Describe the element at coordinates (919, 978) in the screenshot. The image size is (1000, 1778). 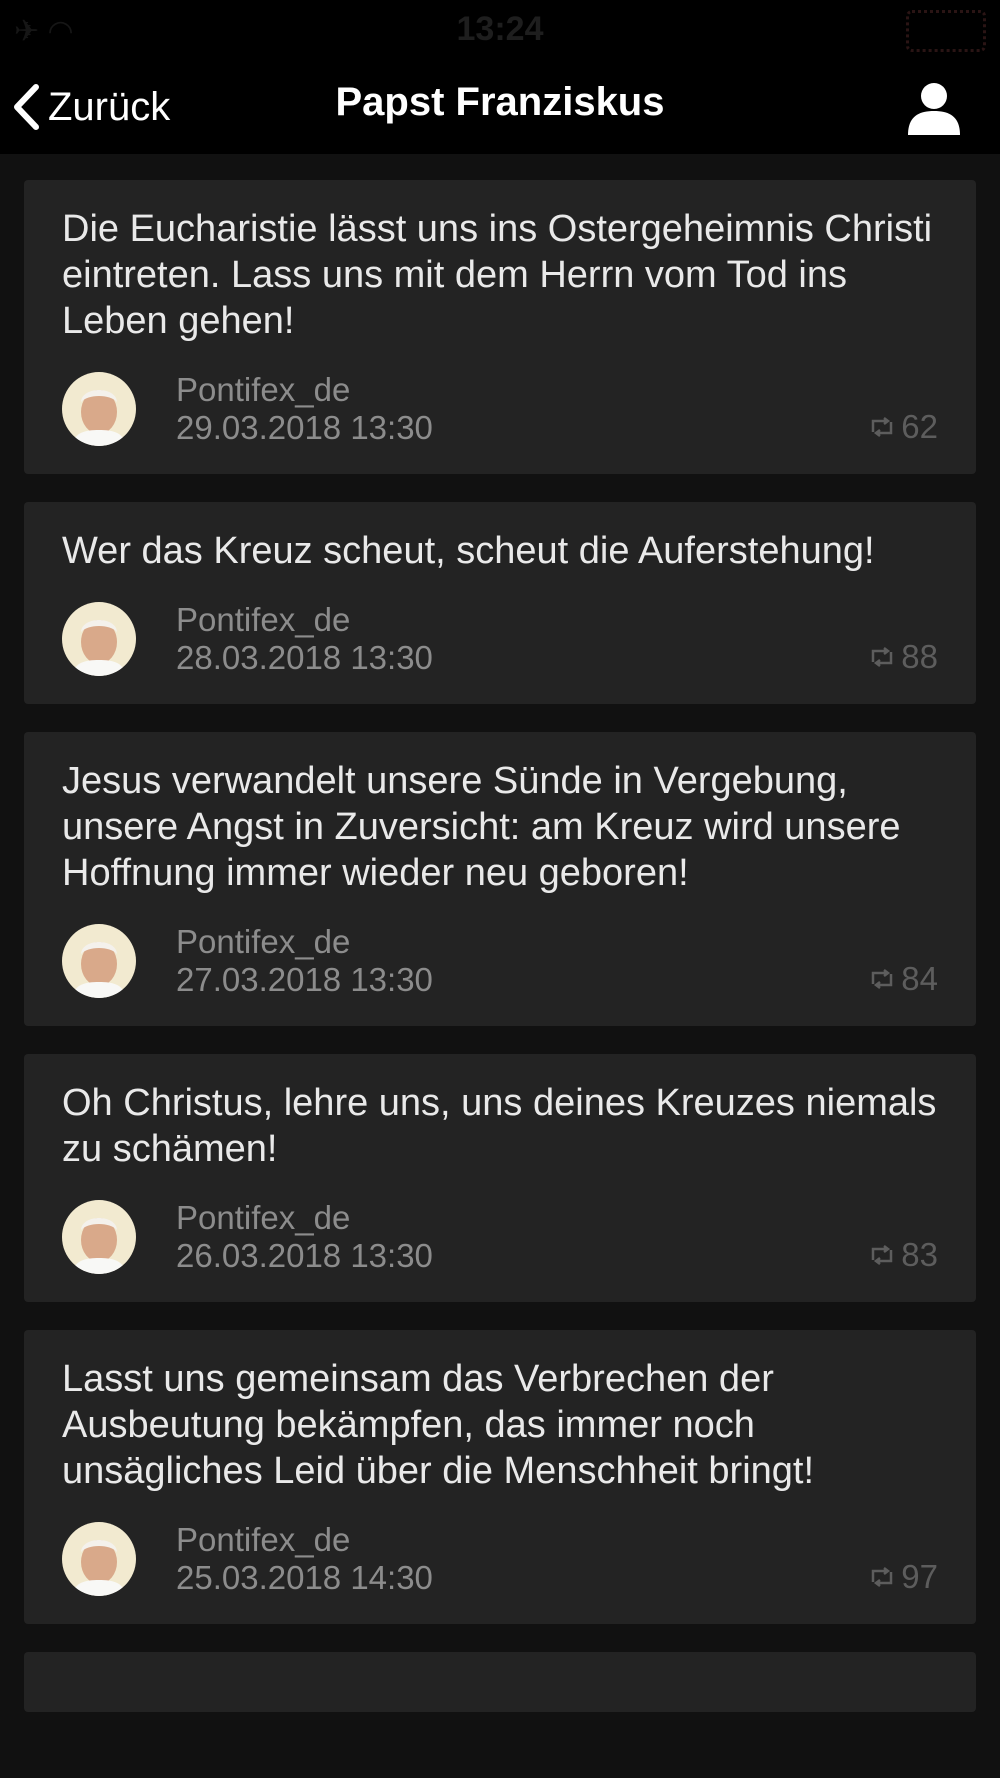
I see `retweet-value: 84` at that location.